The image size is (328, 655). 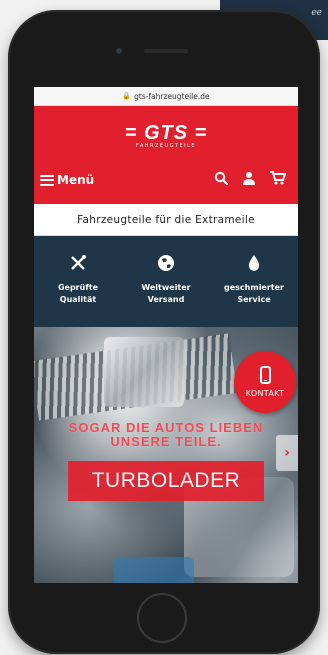 I want to click on menu-button: Menü, so click(x=64, y=180).